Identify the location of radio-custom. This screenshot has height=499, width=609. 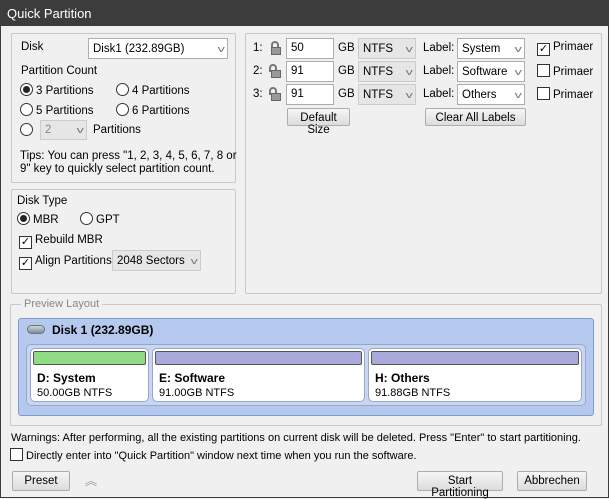
(28, 130).